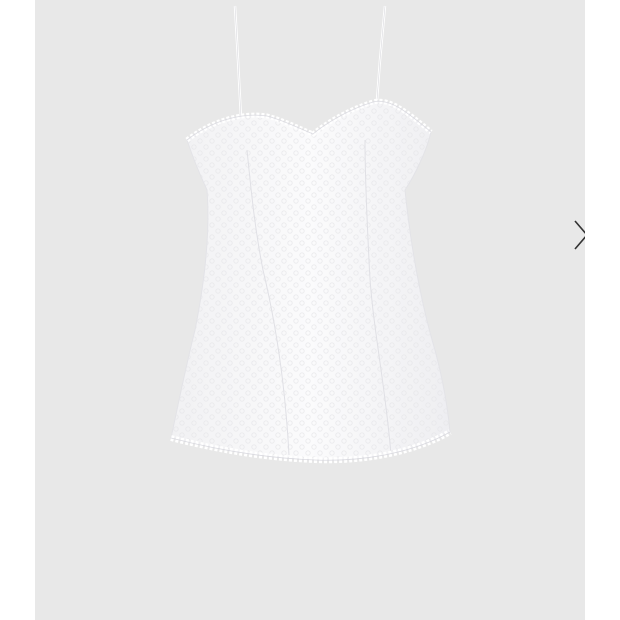 This screenshot has height=620, width=620. I want to click on chevron-right-icon, so click(579, 235).